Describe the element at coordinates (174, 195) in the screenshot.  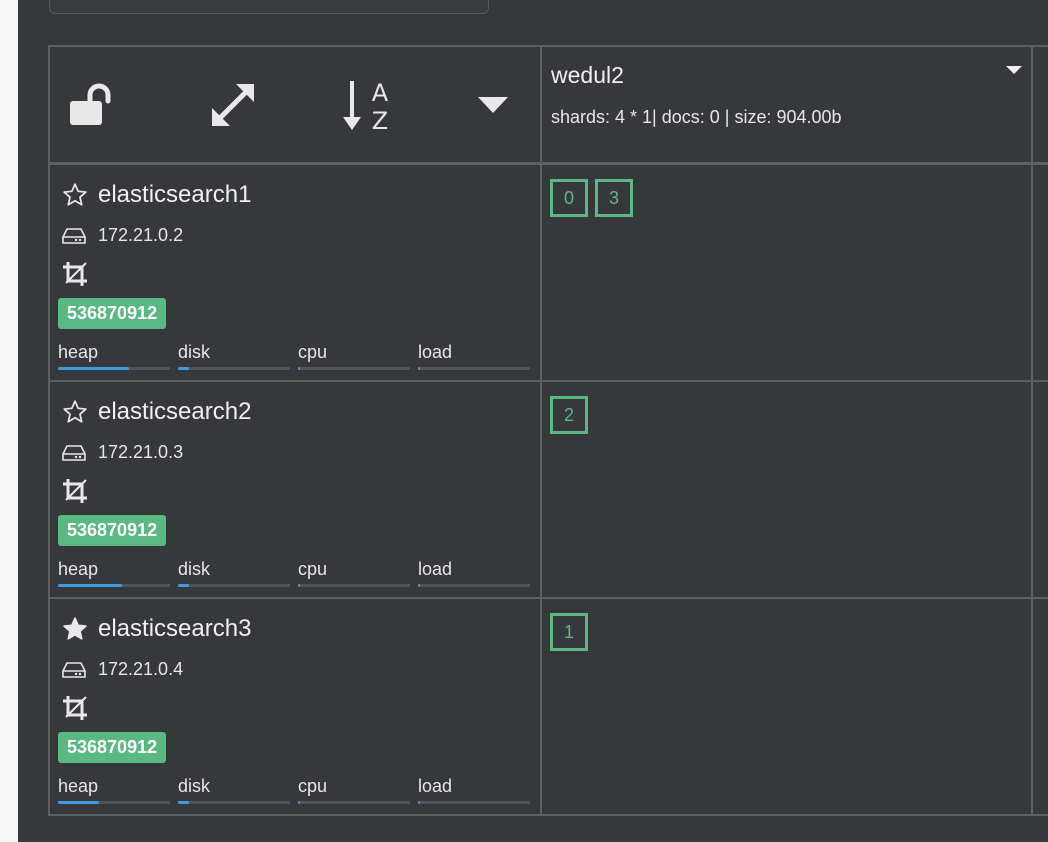
I see `node-name: elasticsearch1` at that location.